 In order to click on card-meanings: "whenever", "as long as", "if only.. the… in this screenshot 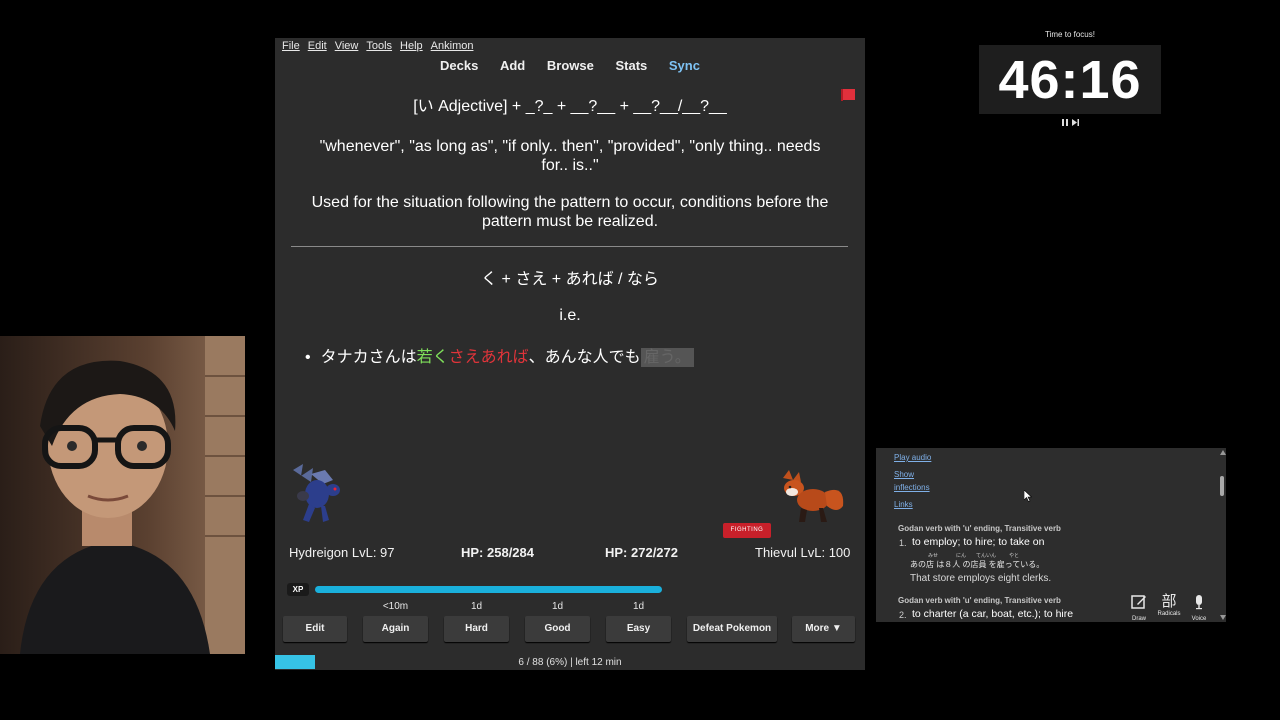, I will do `click(570, 156)`.